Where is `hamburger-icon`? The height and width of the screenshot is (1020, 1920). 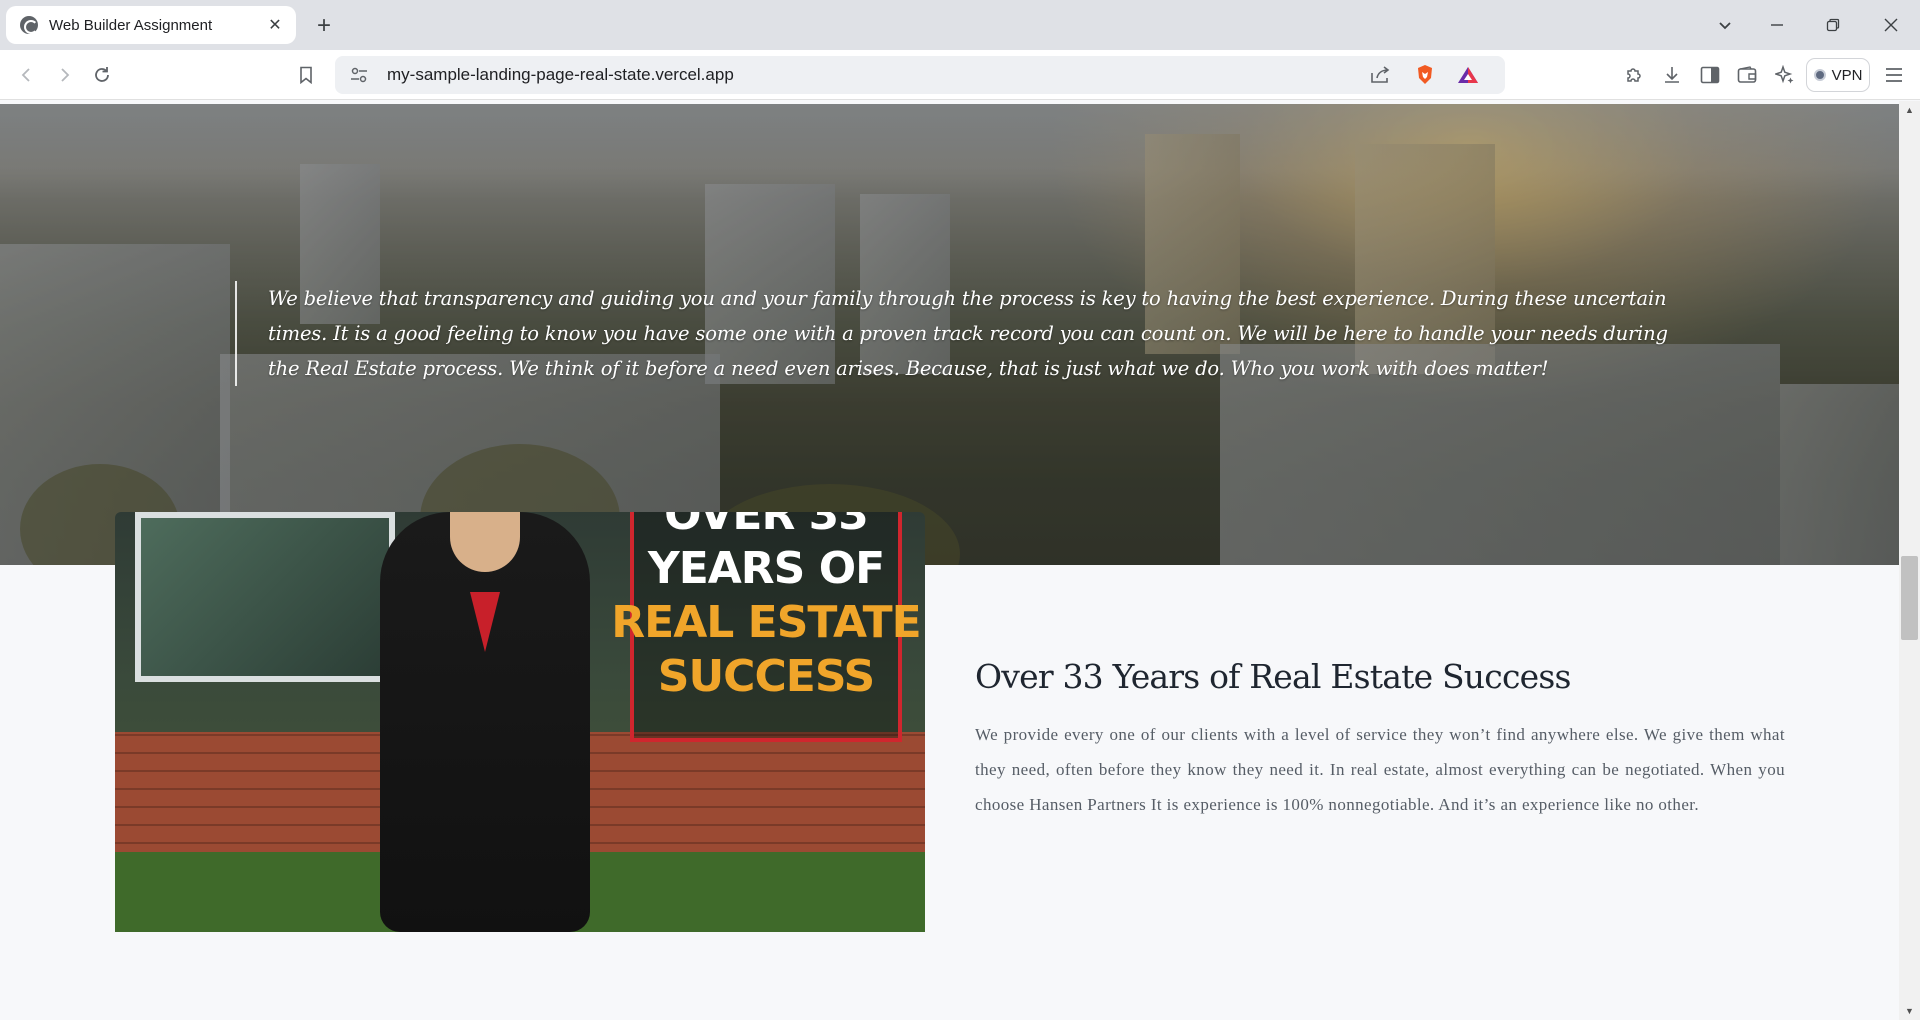 hamburger-icon is located at coordinates (1894, 75).